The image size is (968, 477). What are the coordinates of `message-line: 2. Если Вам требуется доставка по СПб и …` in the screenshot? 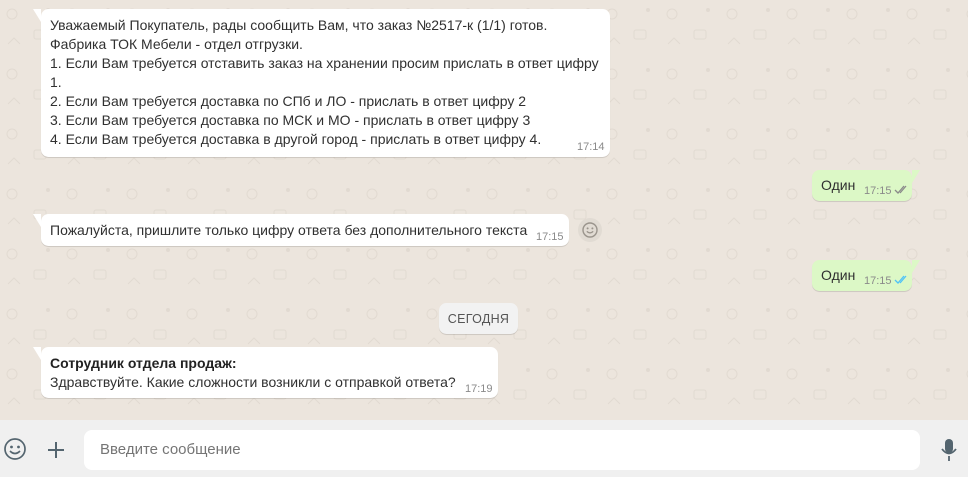 It's located at (288, 101).